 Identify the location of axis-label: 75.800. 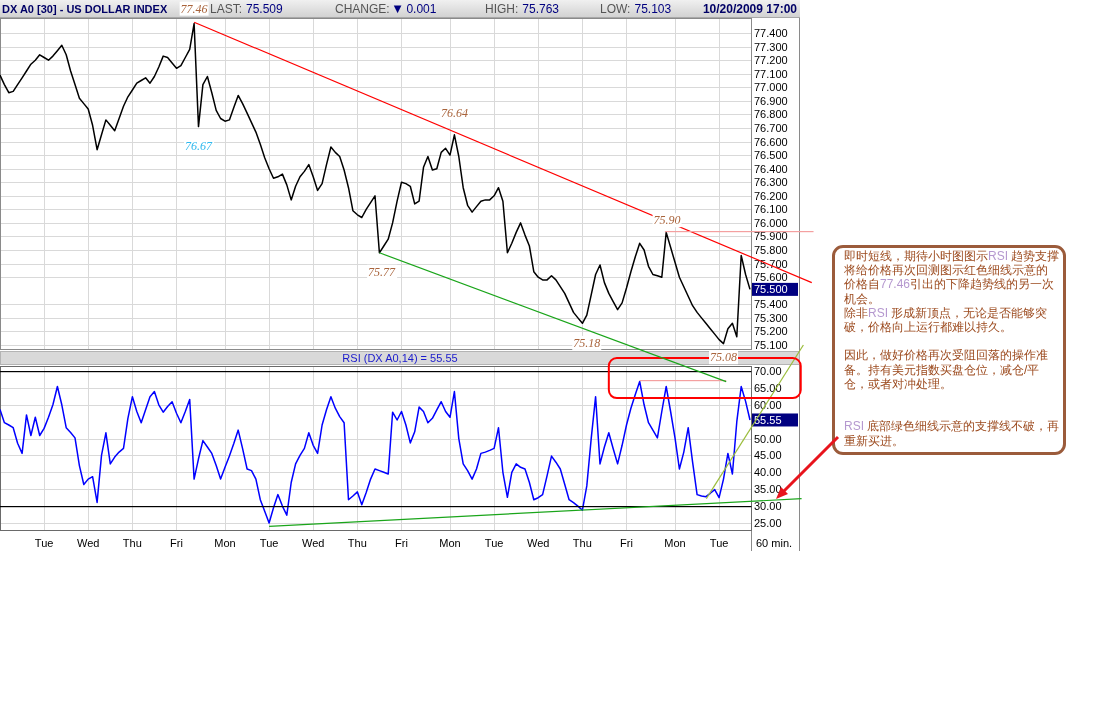
(771, 250).